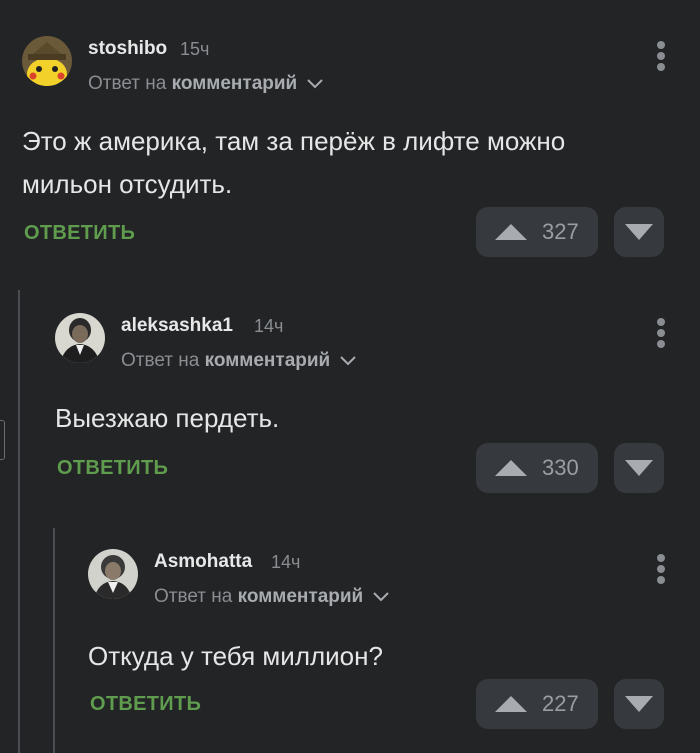  Describe the element at coordinates (47, 61) in the screenshot. I see `pikachu-avatar` at that location.